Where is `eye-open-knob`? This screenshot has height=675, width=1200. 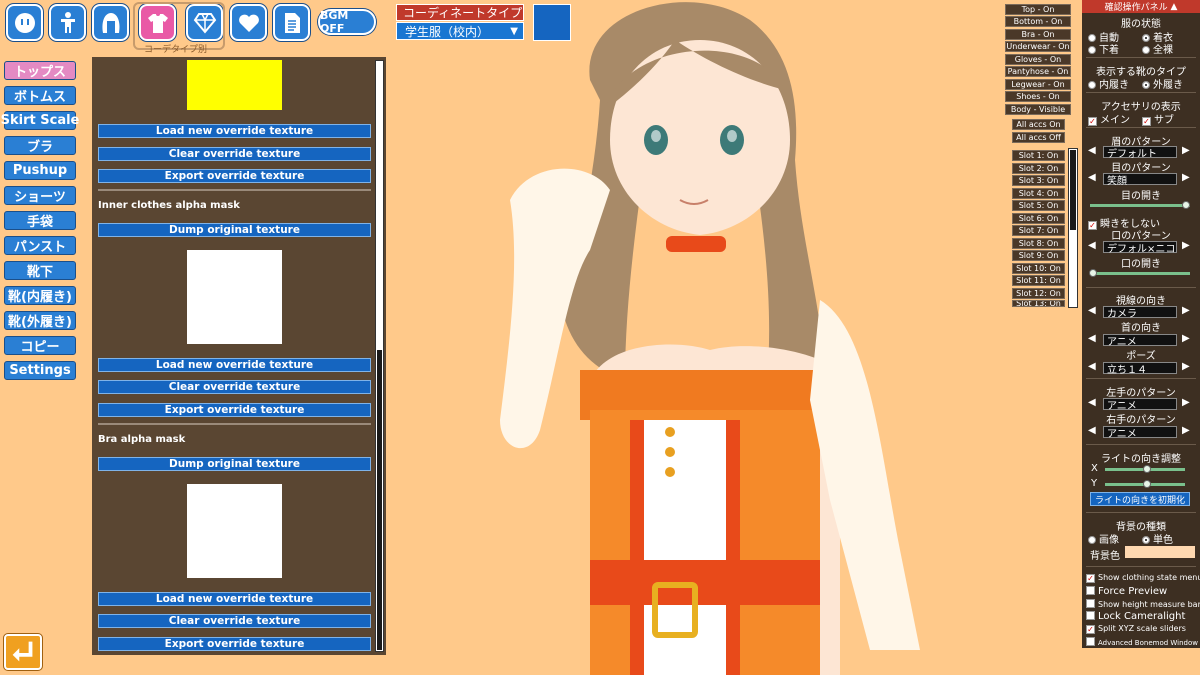
eye-open-knob is located at coordinates (1186, 205).